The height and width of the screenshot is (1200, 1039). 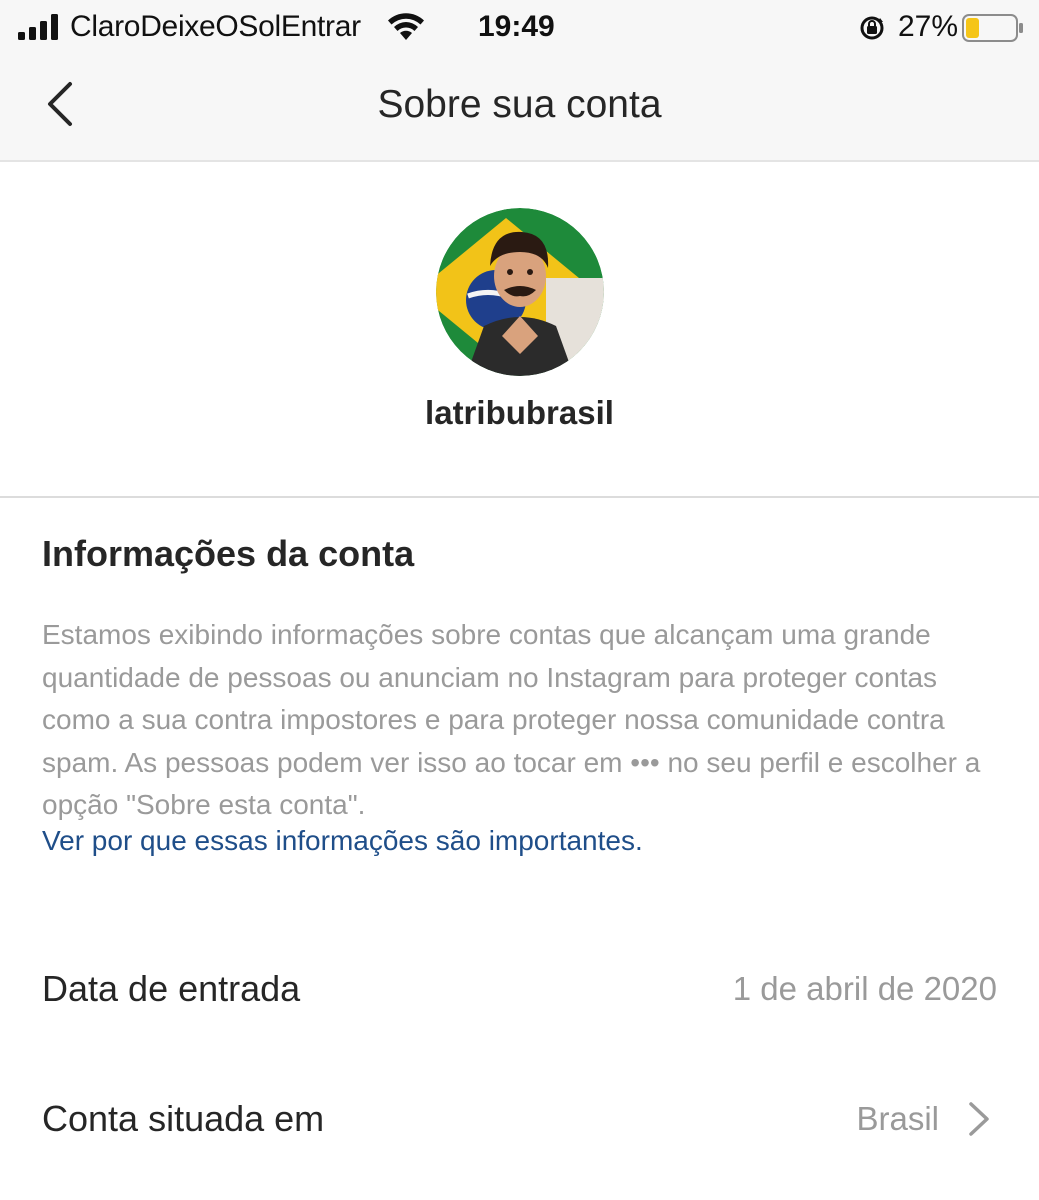 What do you see at coordinates (38, 27) in the screenshot?
I see `signal-icon` at bounding box center [38, 27].